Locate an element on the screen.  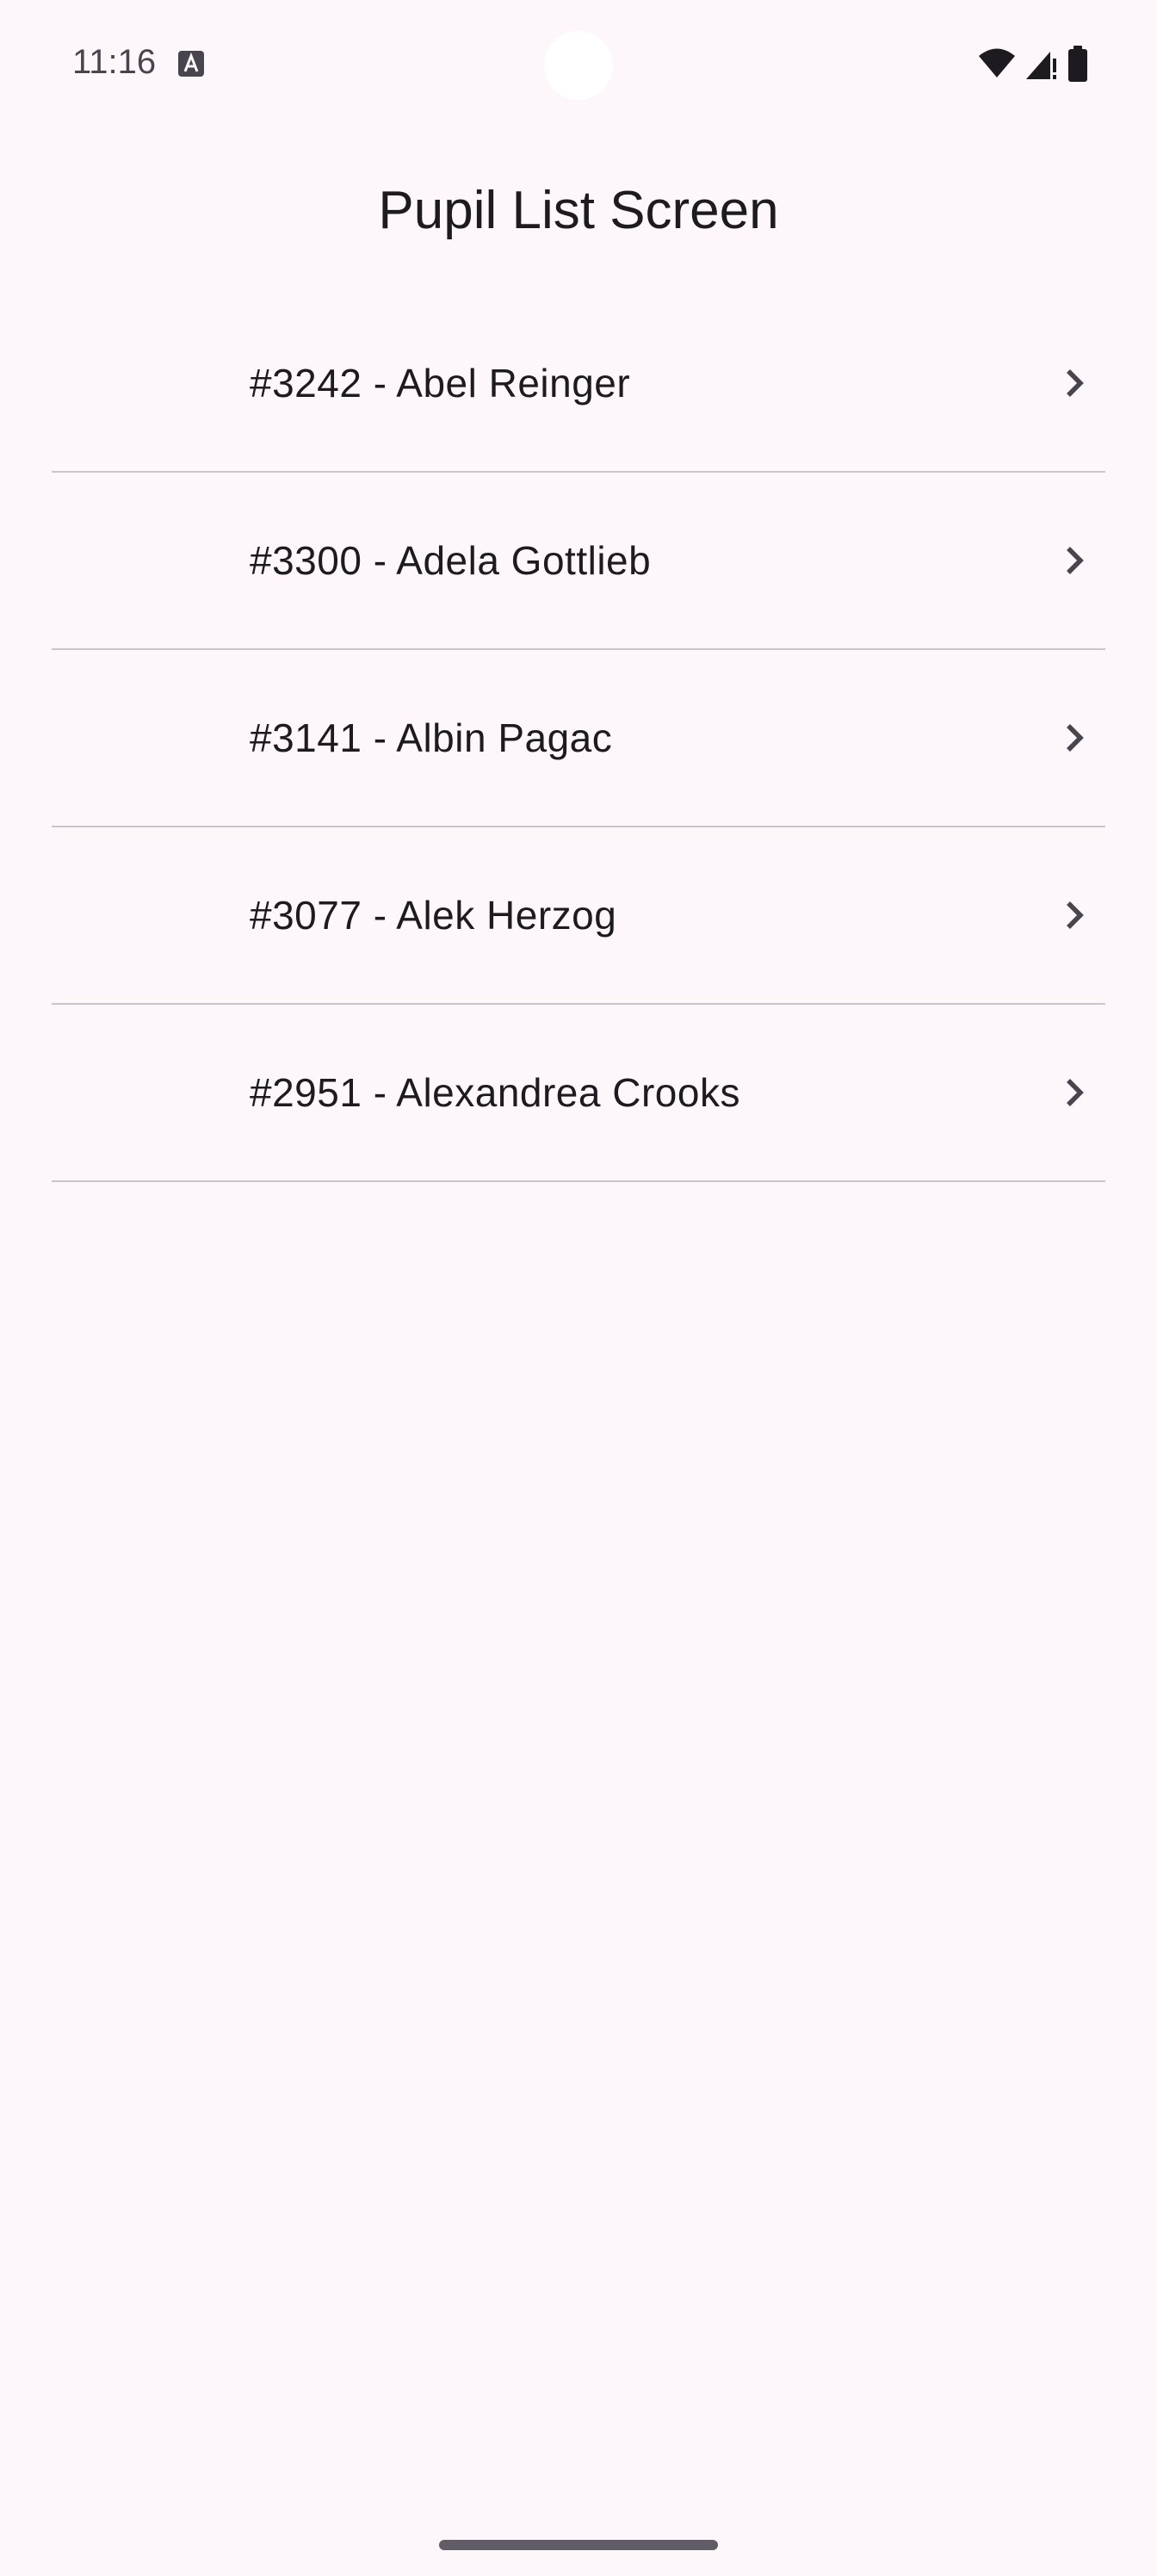
a-notification-icon is located at coordinates (191, 64).